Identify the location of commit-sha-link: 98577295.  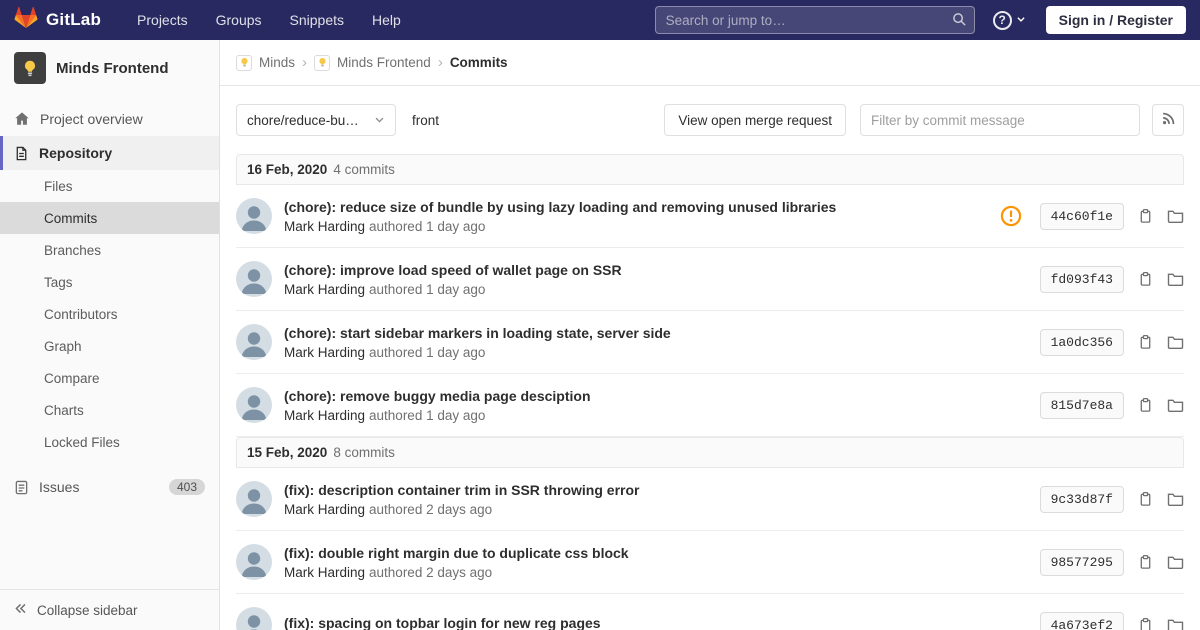
(1081, 562).